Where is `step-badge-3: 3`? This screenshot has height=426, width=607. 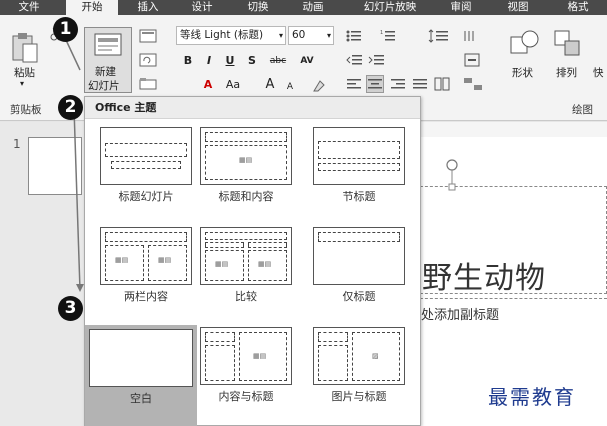
step-badge-3: 3 is located at coordinates (70, 308).